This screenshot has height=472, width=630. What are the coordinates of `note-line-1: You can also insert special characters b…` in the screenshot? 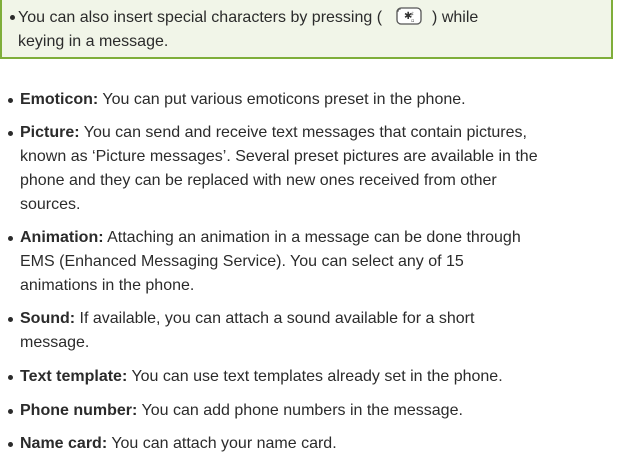 It's located at (248, 17).